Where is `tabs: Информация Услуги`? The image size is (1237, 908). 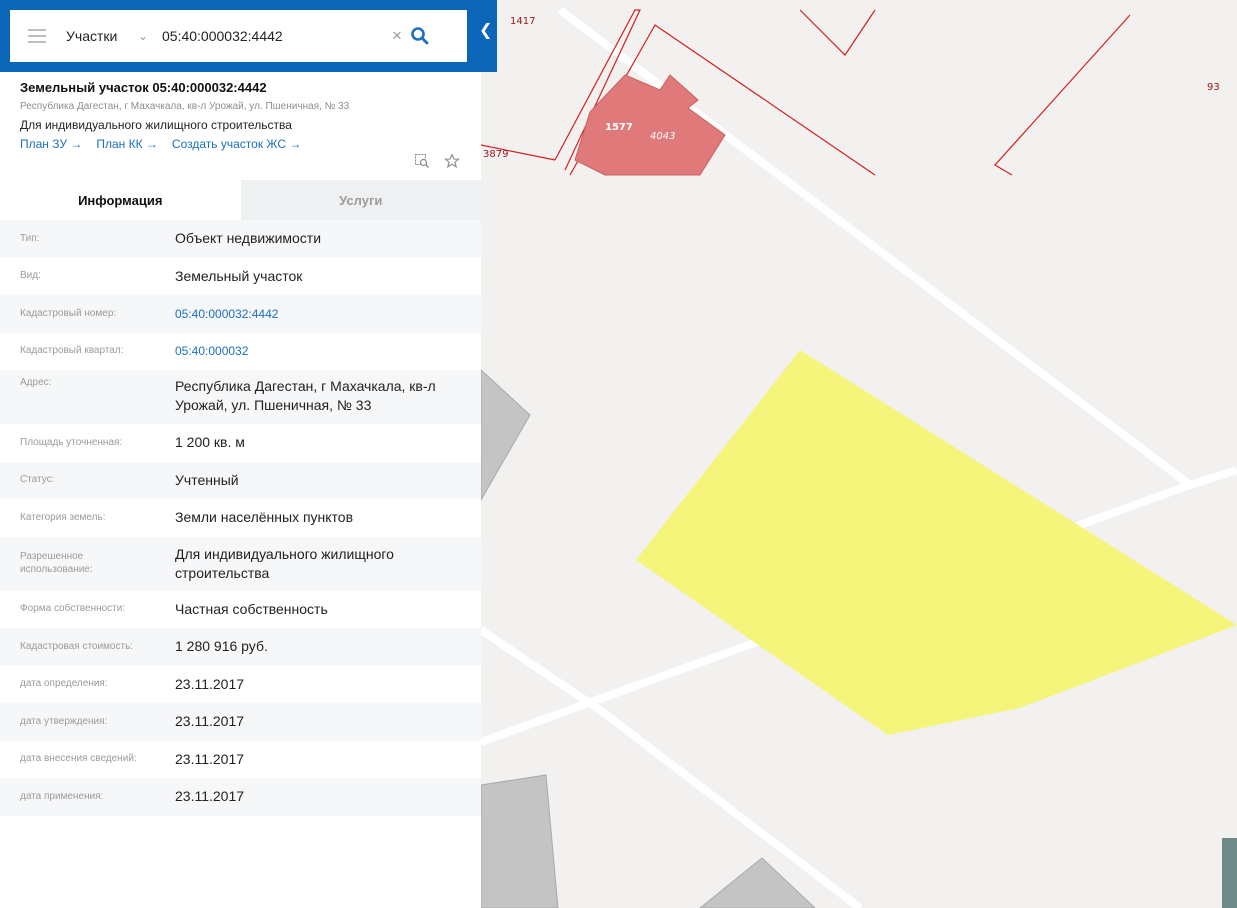 tabs: Информация Услуги is located at coordinates (240, 200).